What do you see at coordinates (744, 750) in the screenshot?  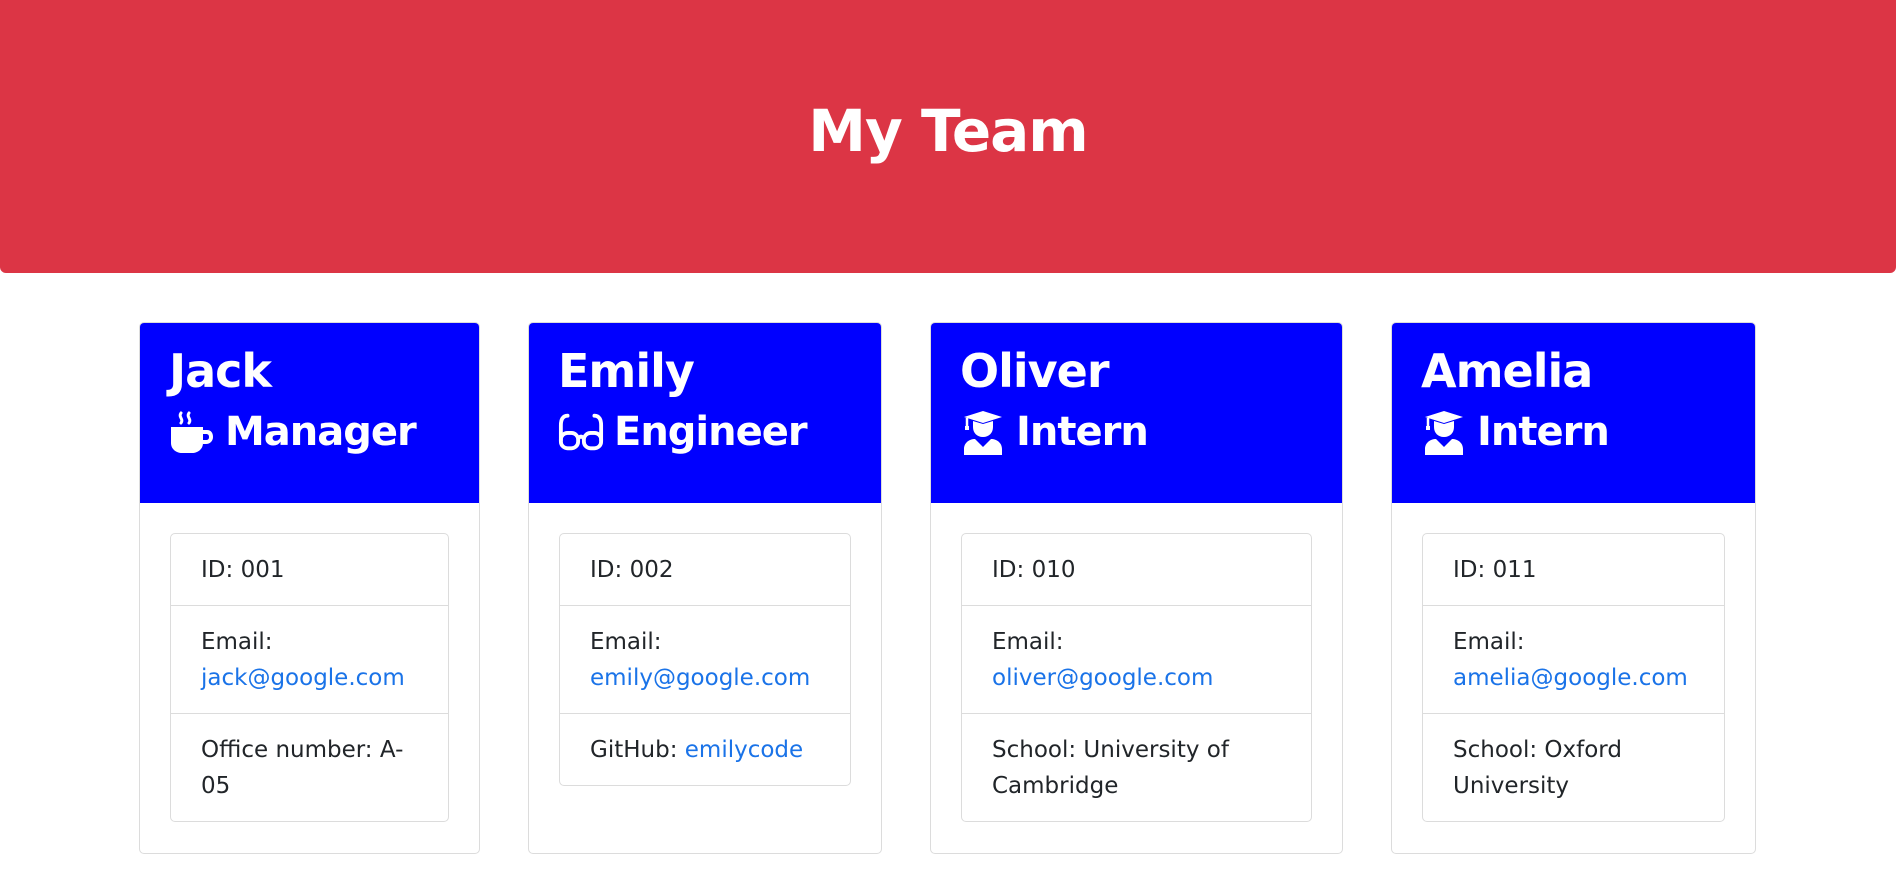 I see `github-link: emilycode` at bounding box center [744, 750].